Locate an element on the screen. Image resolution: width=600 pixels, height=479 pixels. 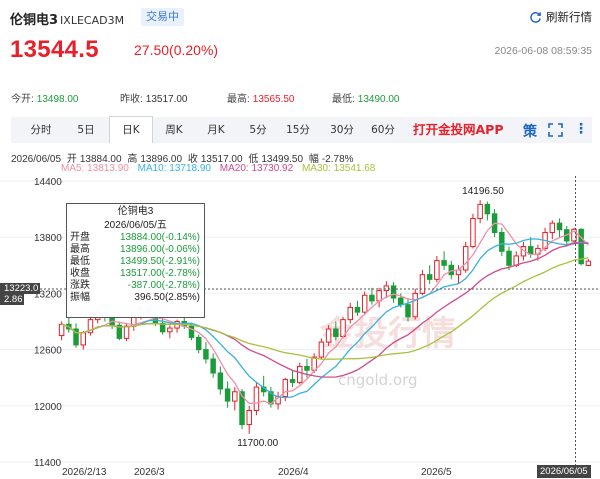
stat-low: 最低: 13490.00 is located at coordinates (366, 99).